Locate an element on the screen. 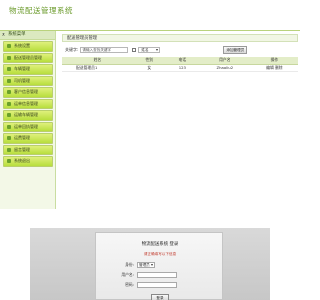  password-row: 密码: is located at coordinates (146, 285).